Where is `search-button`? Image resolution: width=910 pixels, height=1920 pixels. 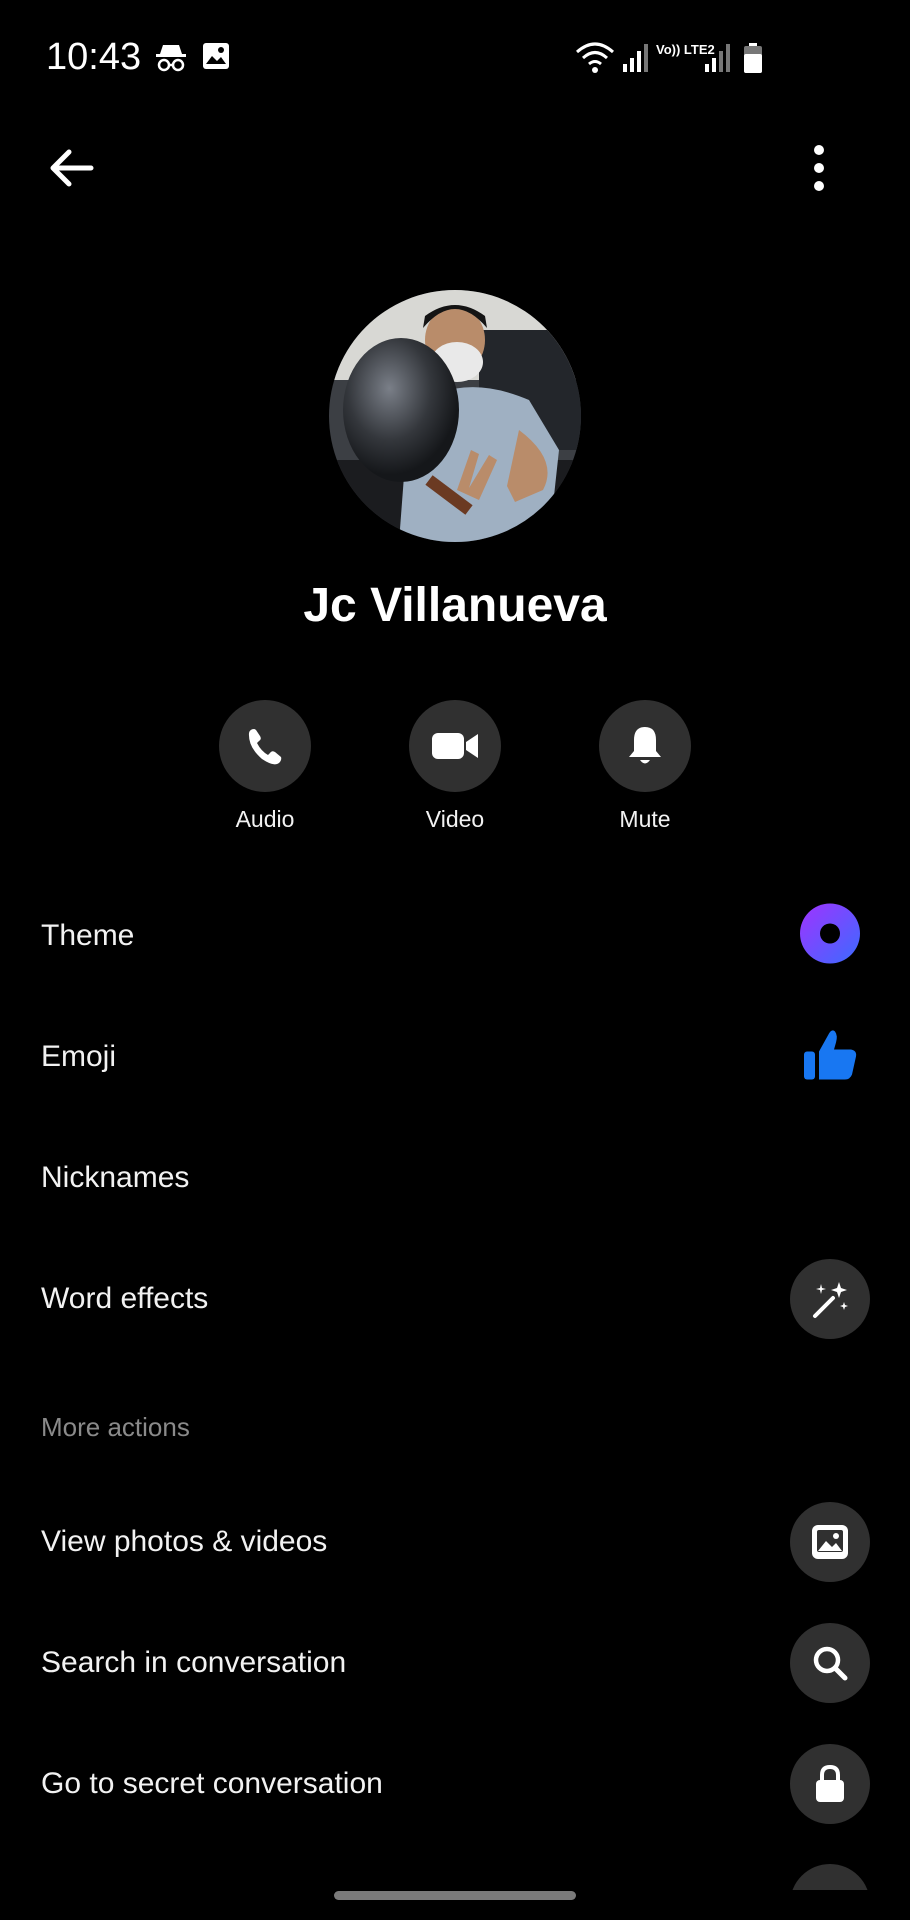
search-button is located at coordinates (830, 1663).